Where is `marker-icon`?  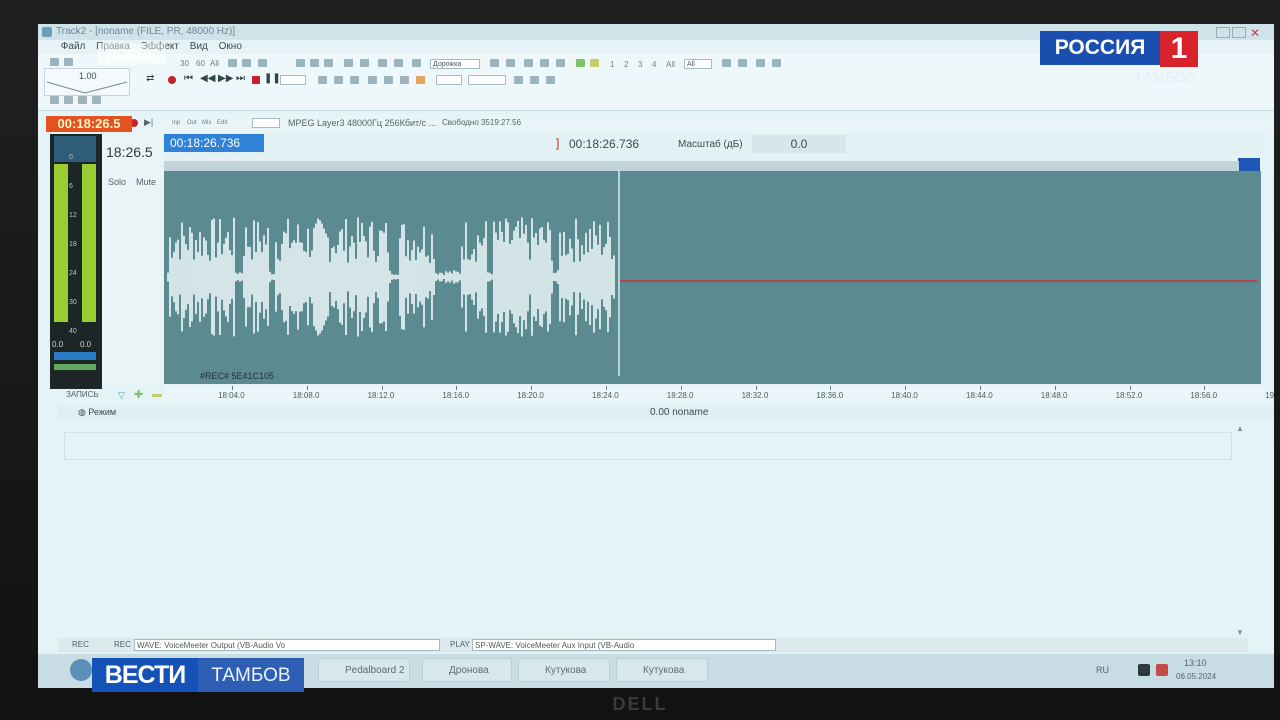 marker-icon is located at coordinates (232, 63).